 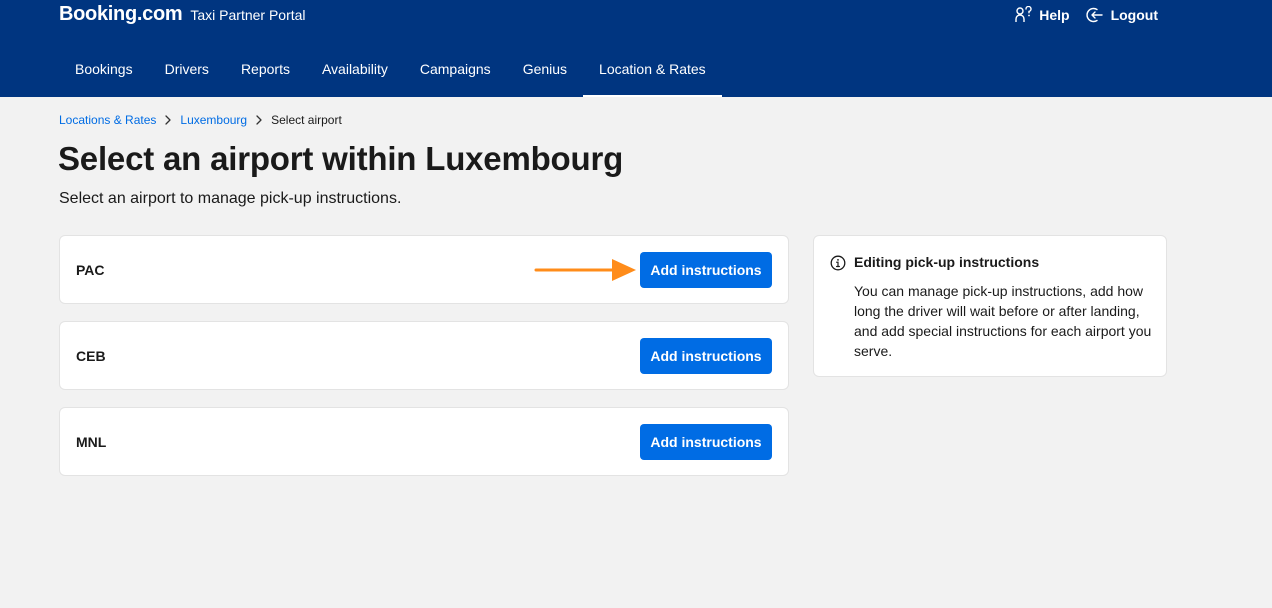 I want to click on nav-item-availability: Availability, so click(x=355, y=69).